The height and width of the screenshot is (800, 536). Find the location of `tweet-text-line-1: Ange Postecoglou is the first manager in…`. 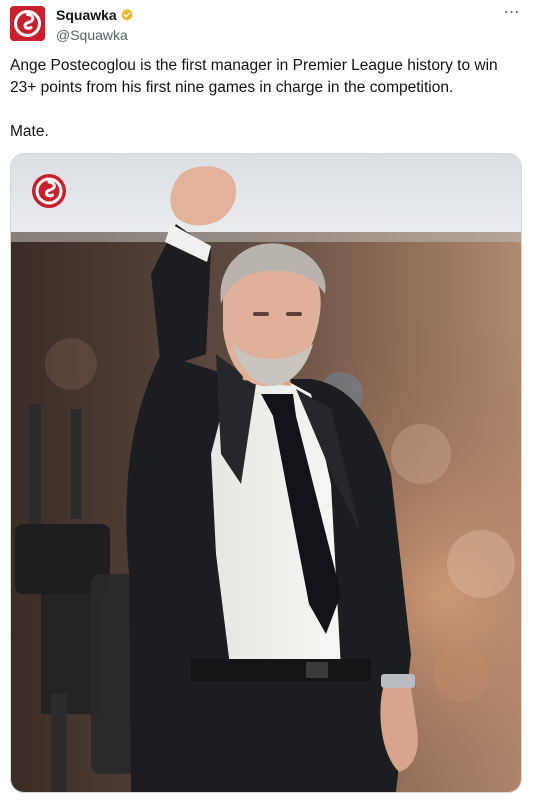

tweet-text-line-1: Ange Postecoglou is the first manager in… is located at coordinates (254, 76).